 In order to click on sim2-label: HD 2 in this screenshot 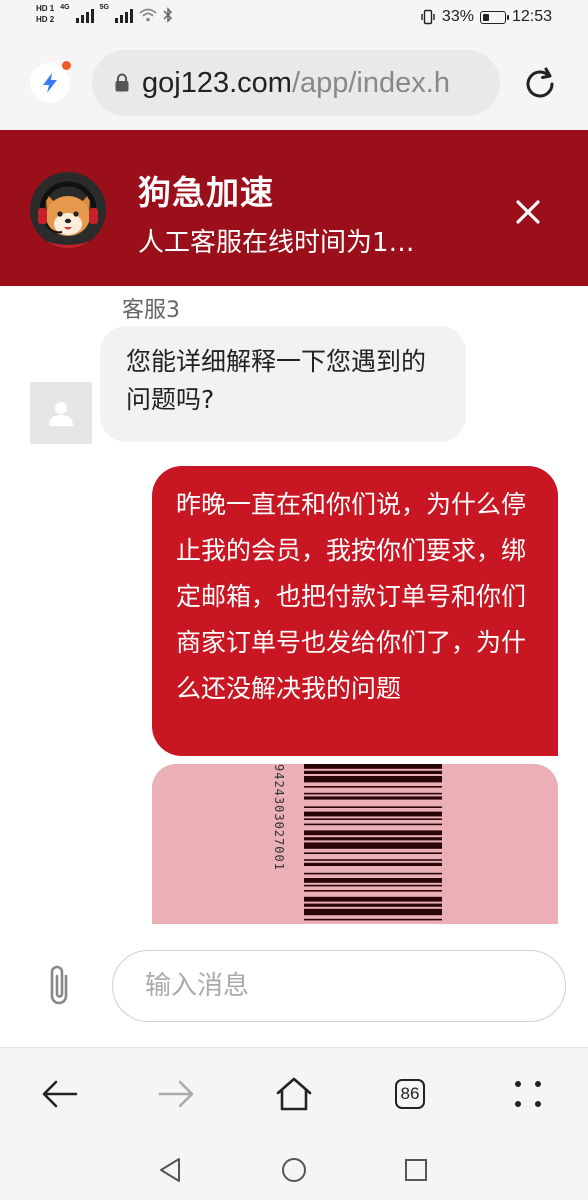, I will do `click(45, 19)`.